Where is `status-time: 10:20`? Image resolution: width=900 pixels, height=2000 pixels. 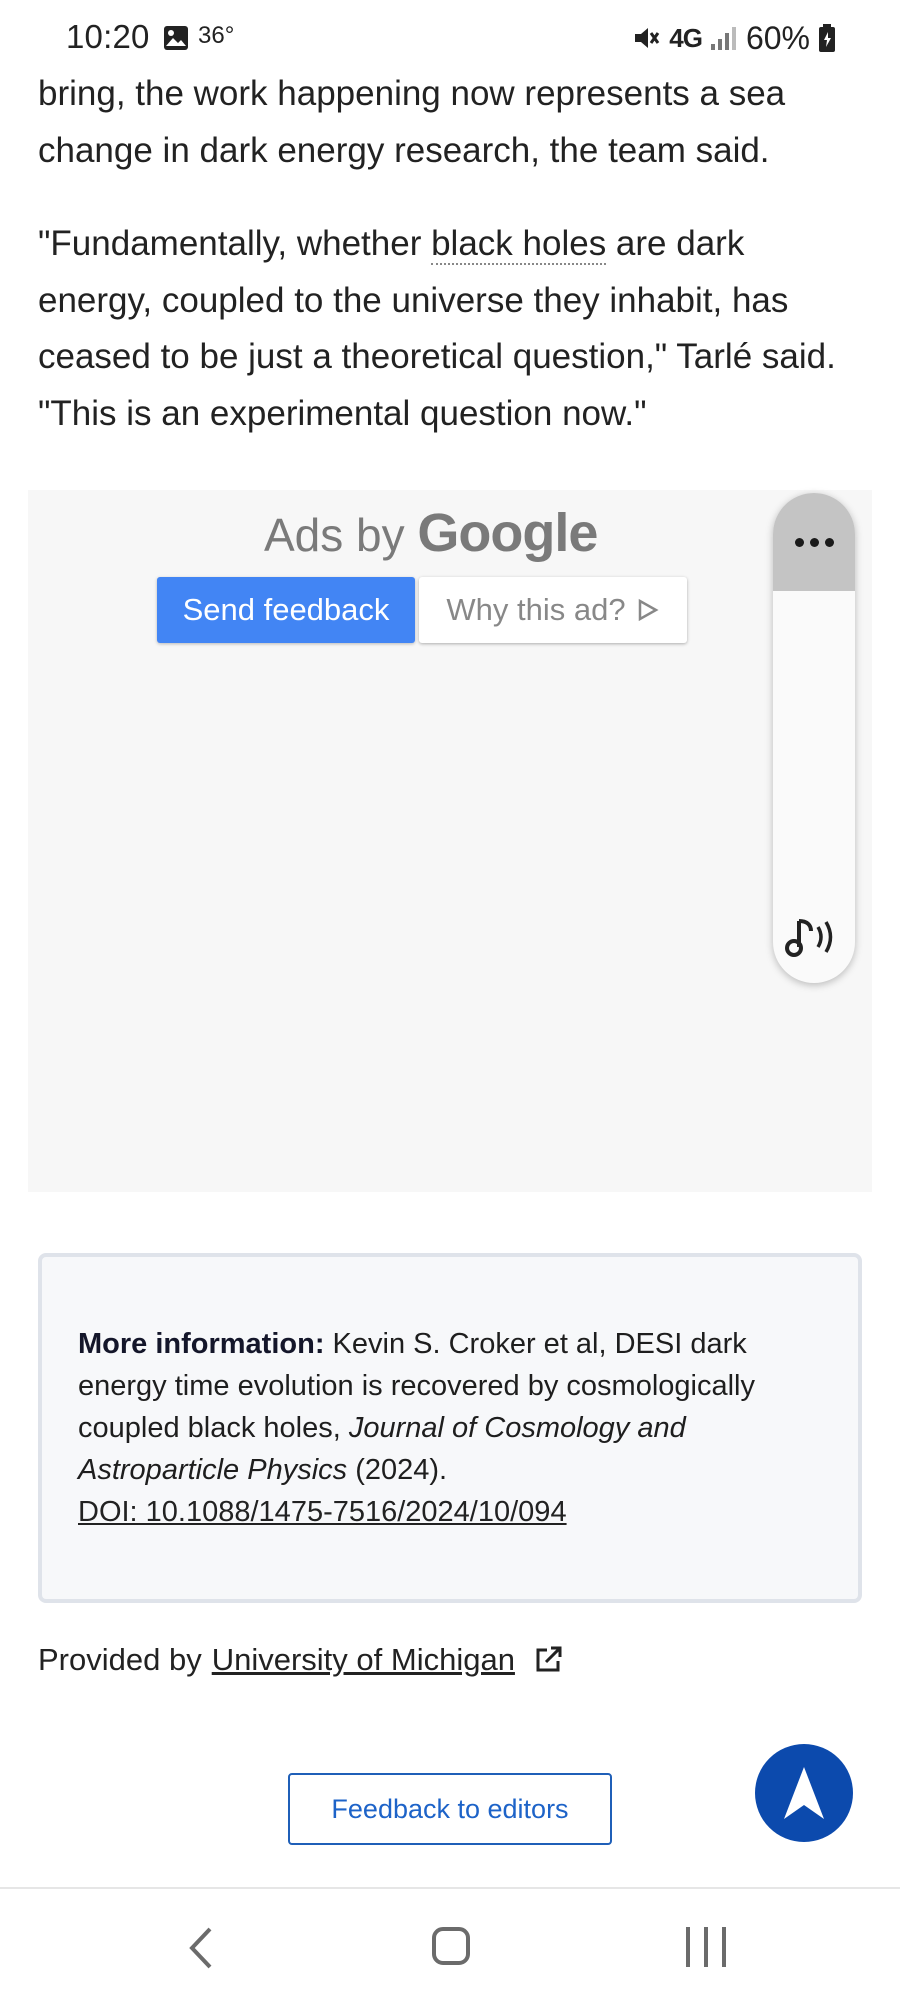 status-time: 10:20 is located at coordinates (108, 36).